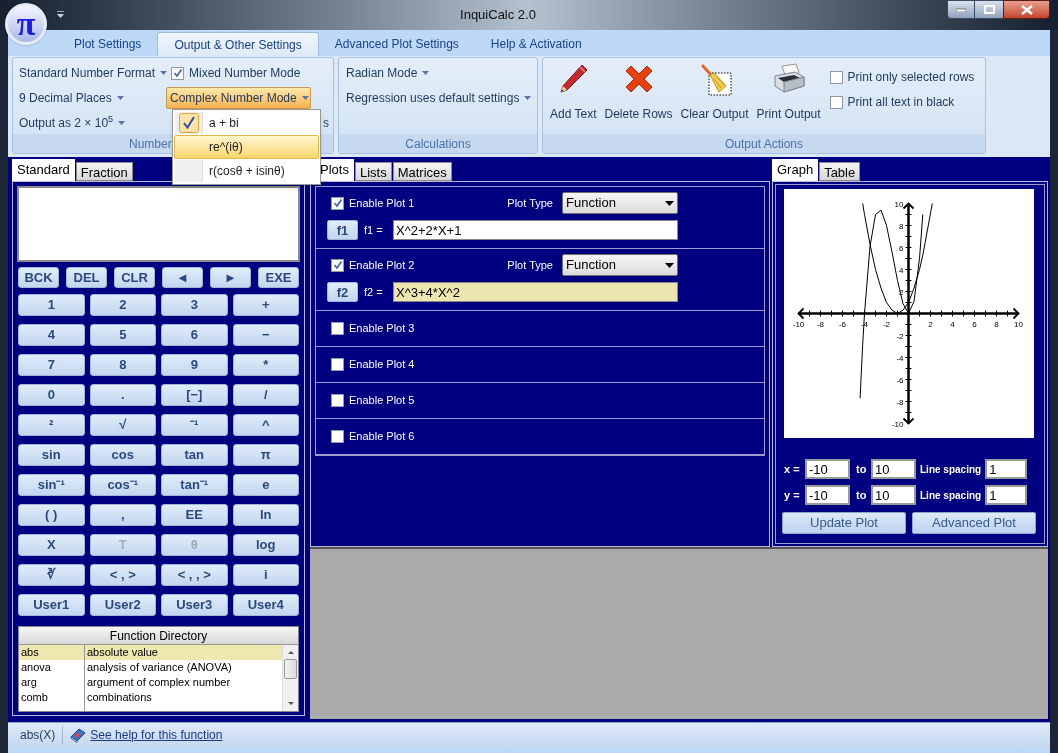 The image size is (1058, 753). I want to click on dropdown-button: Complex Number Mode, so click(238, 98).